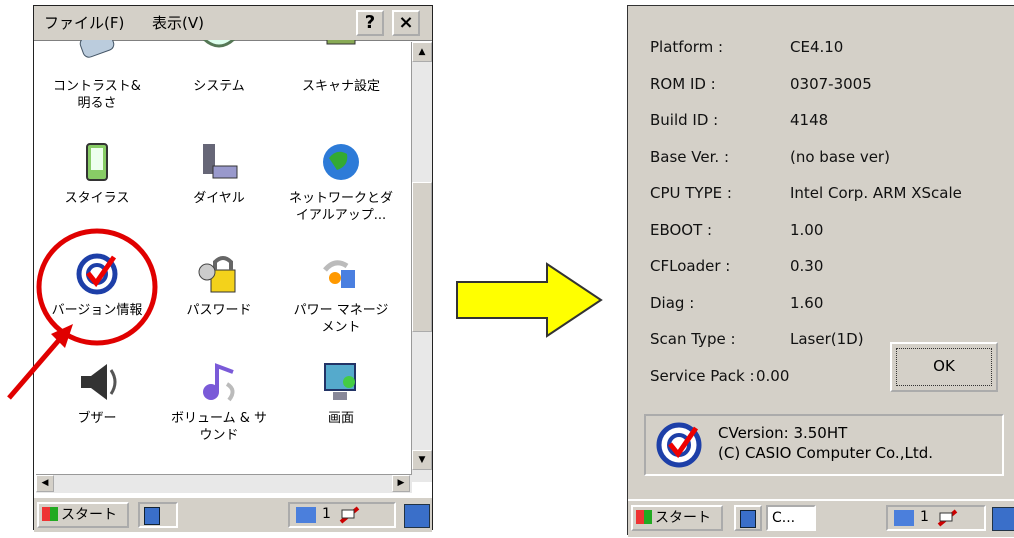 The height and width of the screenshot is (538, 1014). Describe the element at coordinates (97, 162) in the screenshot. I see `stylus-icon` at that location.